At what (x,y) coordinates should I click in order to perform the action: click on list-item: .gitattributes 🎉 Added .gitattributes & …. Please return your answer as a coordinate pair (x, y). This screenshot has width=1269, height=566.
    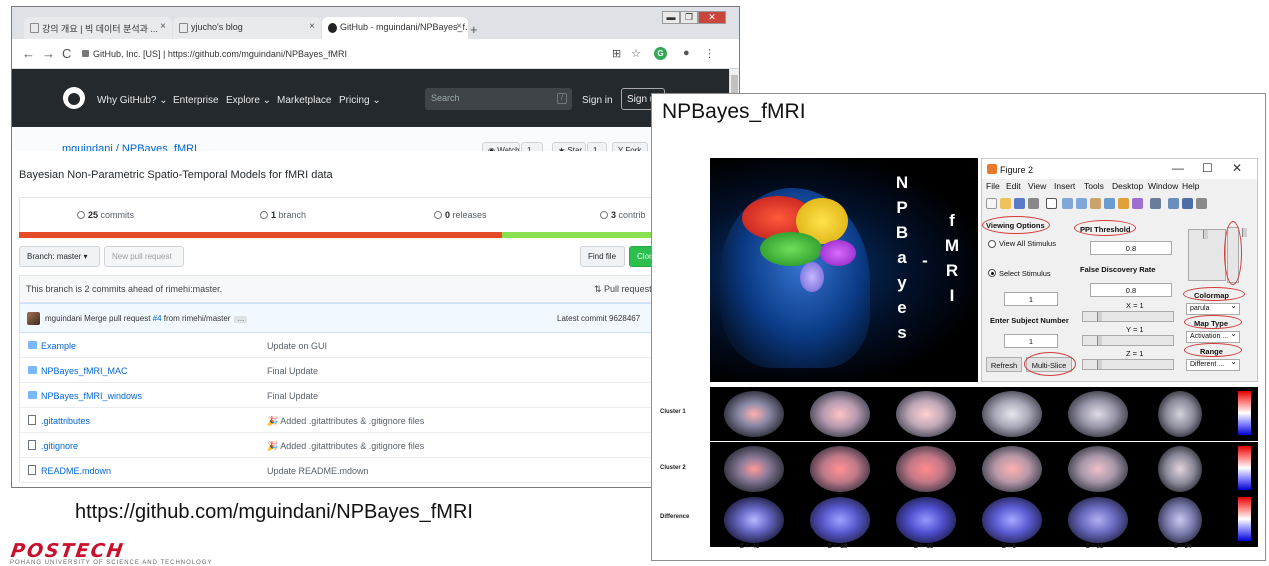
    Looking at the image, I should click on (374, 420).